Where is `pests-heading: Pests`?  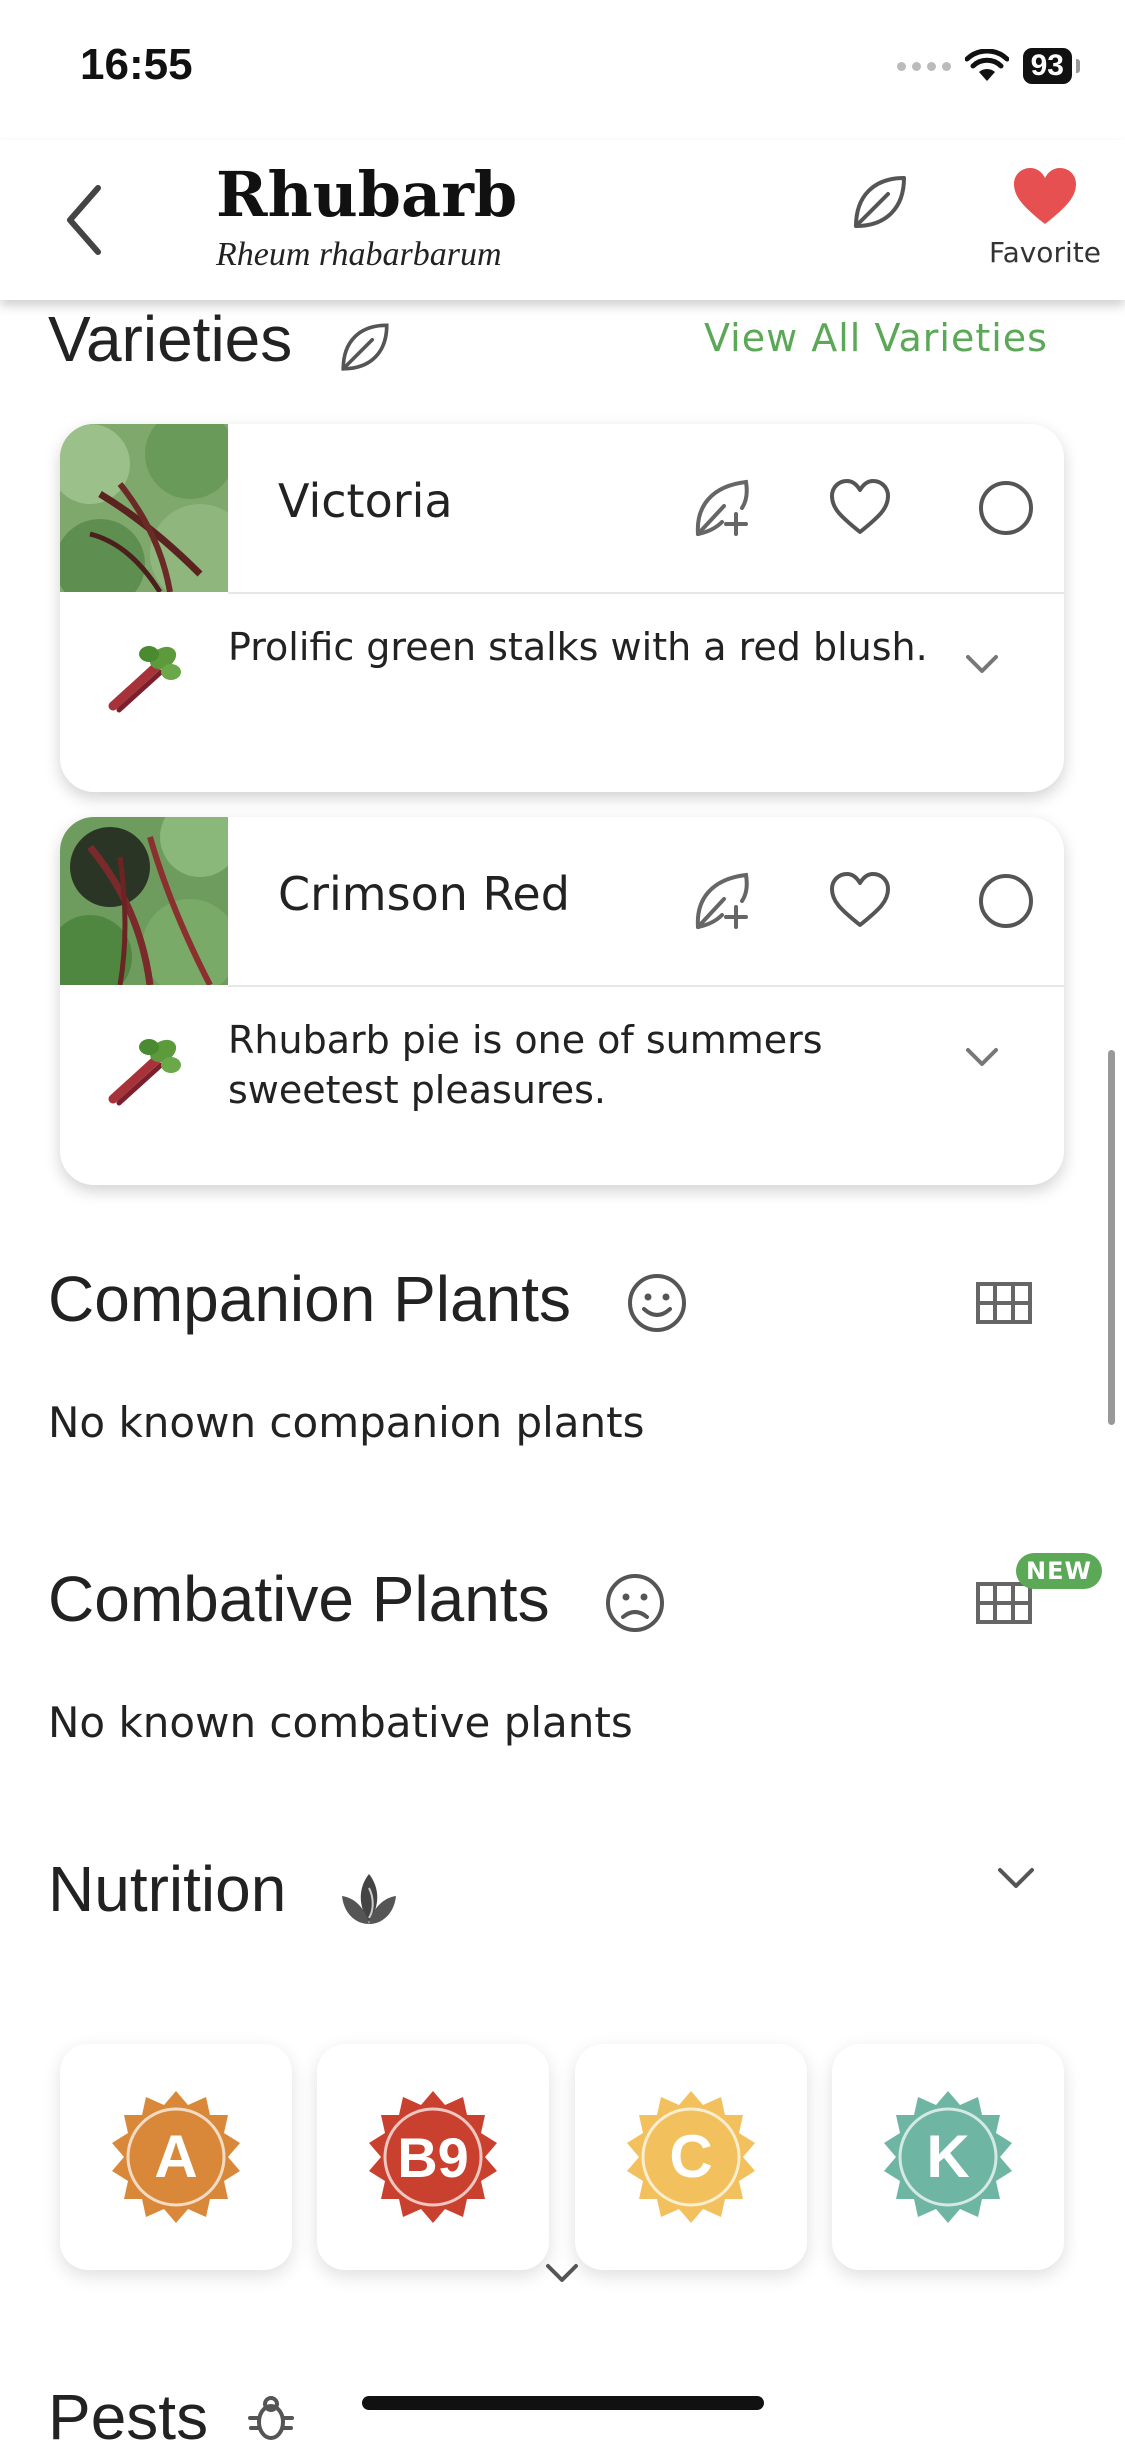 pests-heading: Pests is located at coordinates (128, 2417).